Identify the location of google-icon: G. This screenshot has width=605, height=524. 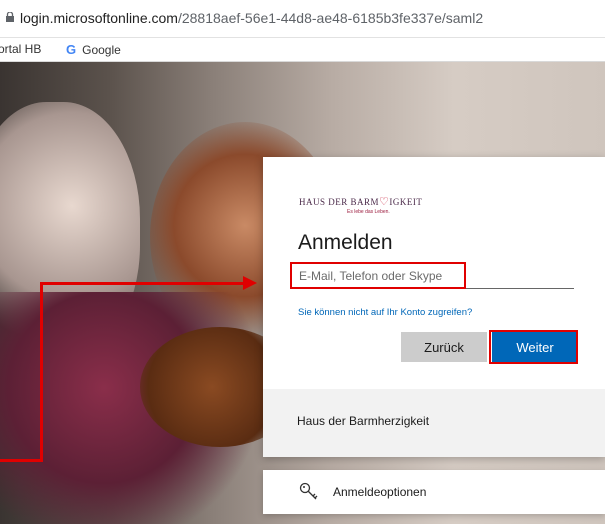
(71, 49).